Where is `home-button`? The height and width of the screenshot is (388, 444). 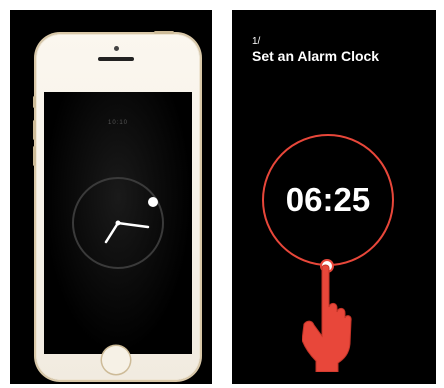
home-button is located at coordinates (116, 360).